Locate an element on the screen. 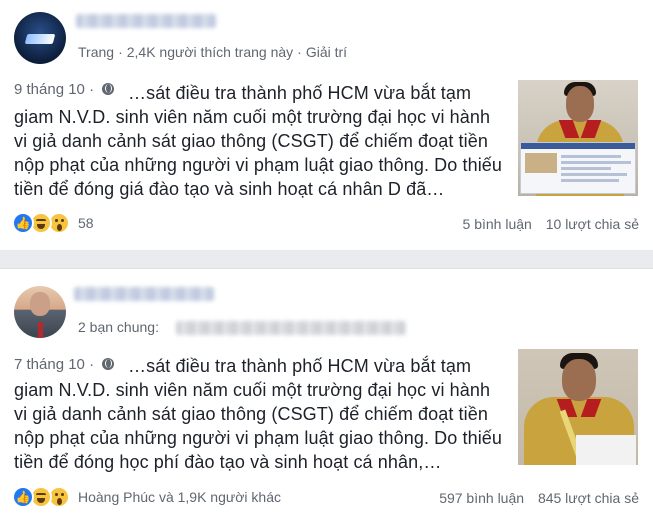 The image size is (653, 530). post-stats: 5 bình luận 10 lượt chia sẻ is located at coordinates (551, 224).